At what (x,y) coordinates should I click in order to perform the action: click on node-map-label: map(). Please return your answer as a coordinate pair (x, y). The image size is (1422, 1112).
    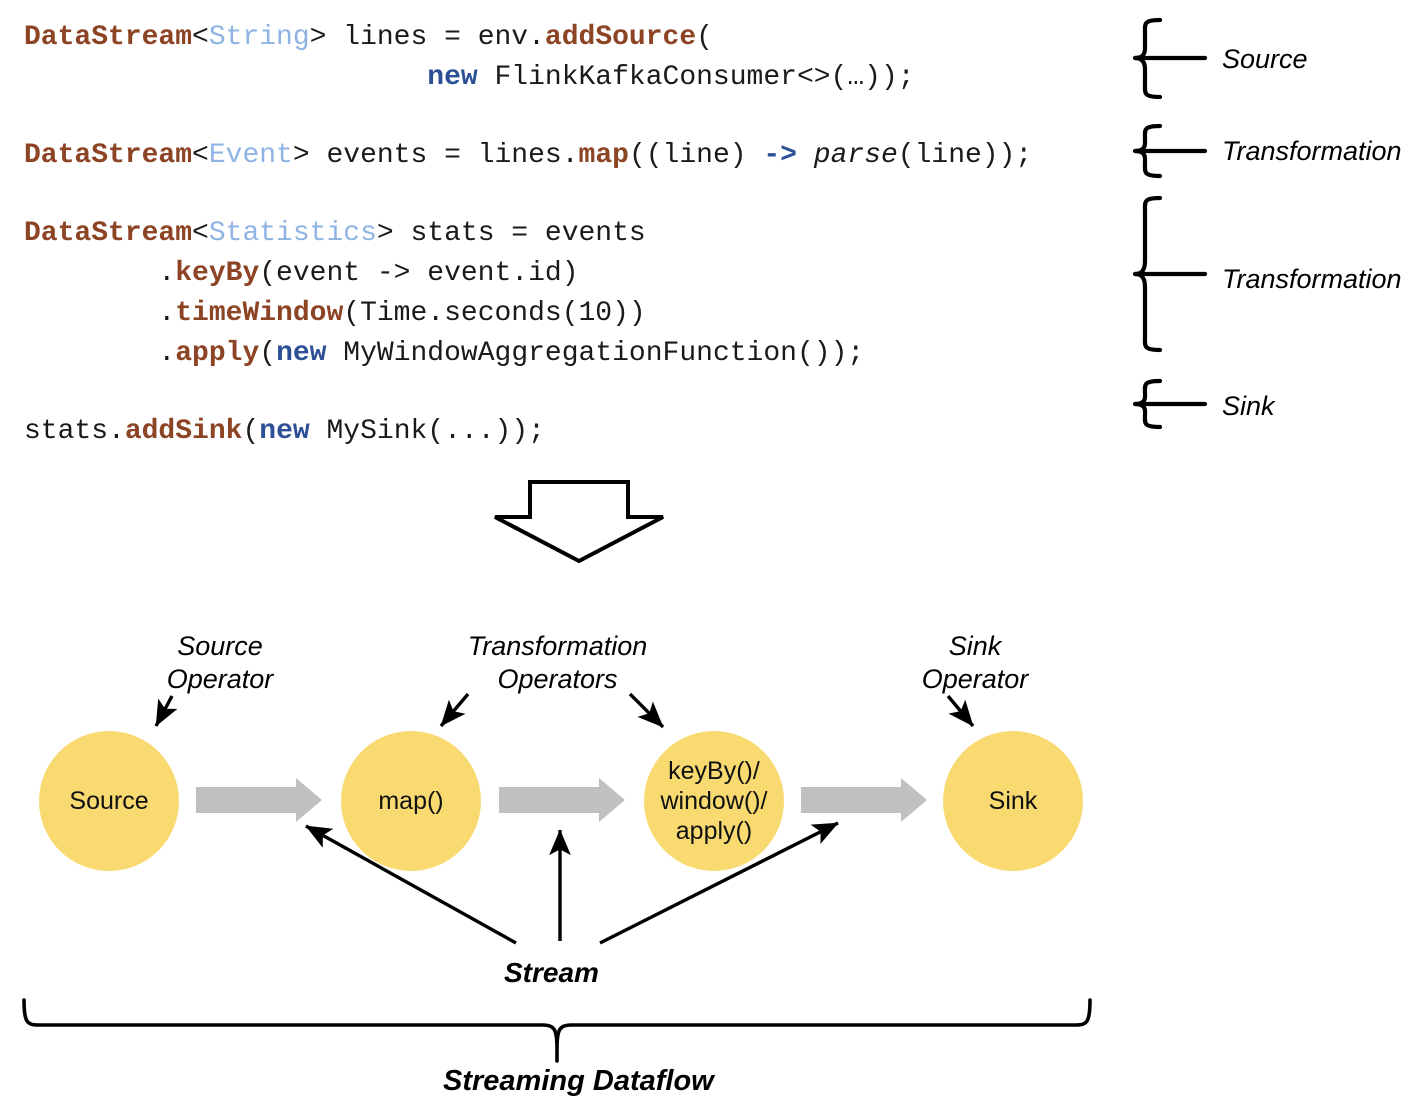
    Looking at the image, I should click on (411, 801).